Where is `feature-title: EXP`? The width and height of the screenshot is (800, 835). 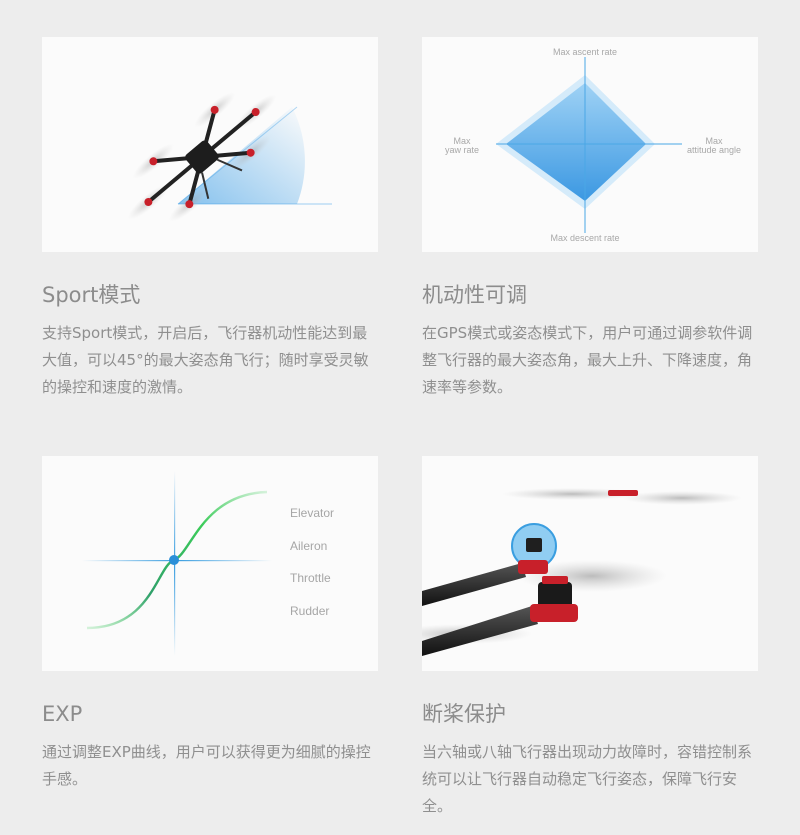
feature-title: EXP is located at coordinates (62, 714).